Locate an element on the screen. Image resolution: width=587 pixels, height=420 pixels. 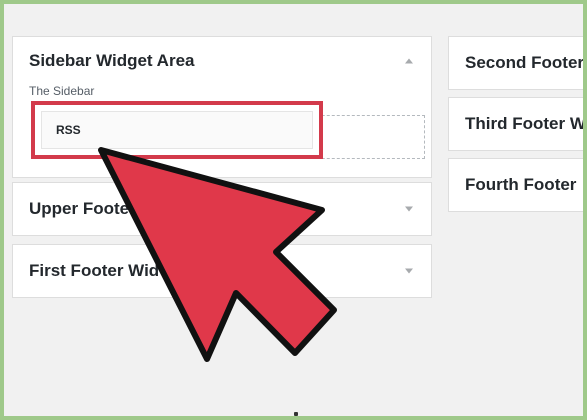
third-footer-header: Third Footer W is located at coordinates (516, 124).